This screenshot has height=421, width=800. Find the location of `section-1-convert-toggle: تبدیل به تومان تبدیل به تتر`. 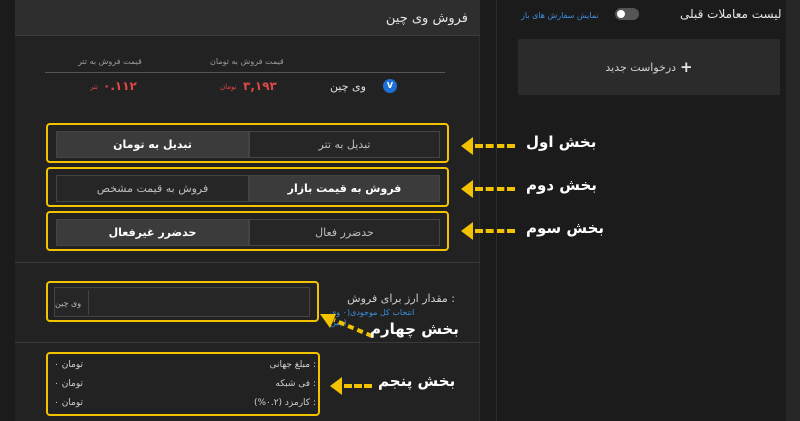

section-1-convert-toggle: تبدیل به تومان تبدیل به تتر is located at coordinates (247, 143).